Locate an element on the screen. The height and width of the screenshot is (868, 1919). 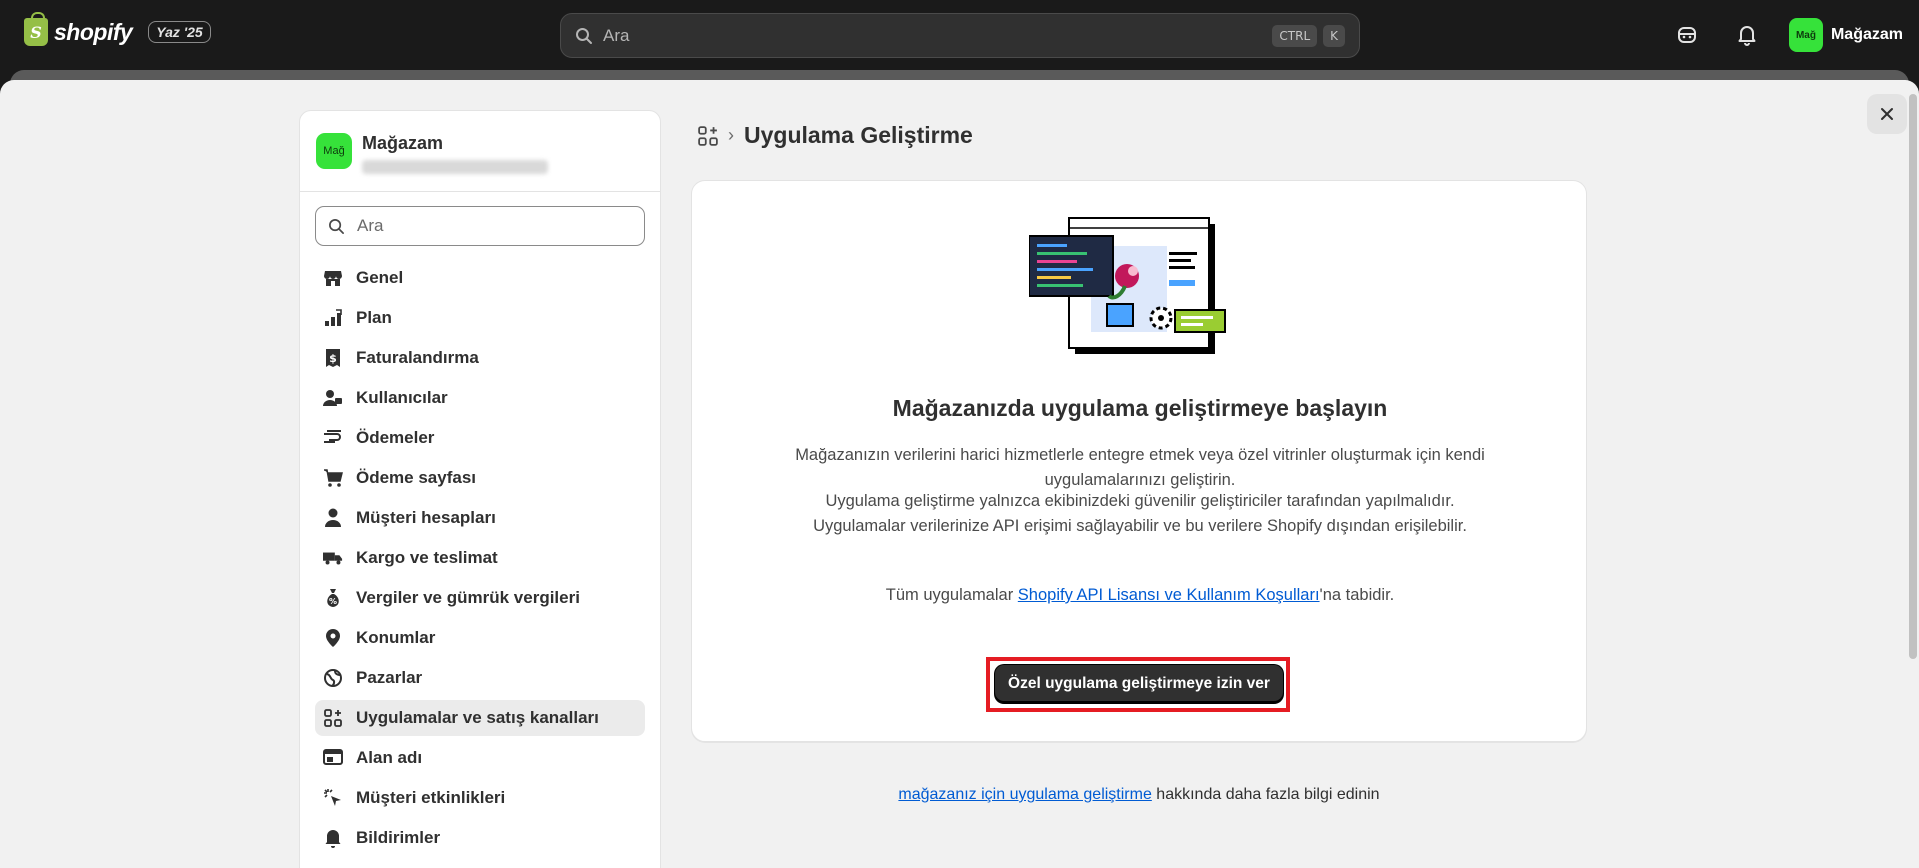
sidebar-item-plan: Plan is located at coordinates (480, 318).